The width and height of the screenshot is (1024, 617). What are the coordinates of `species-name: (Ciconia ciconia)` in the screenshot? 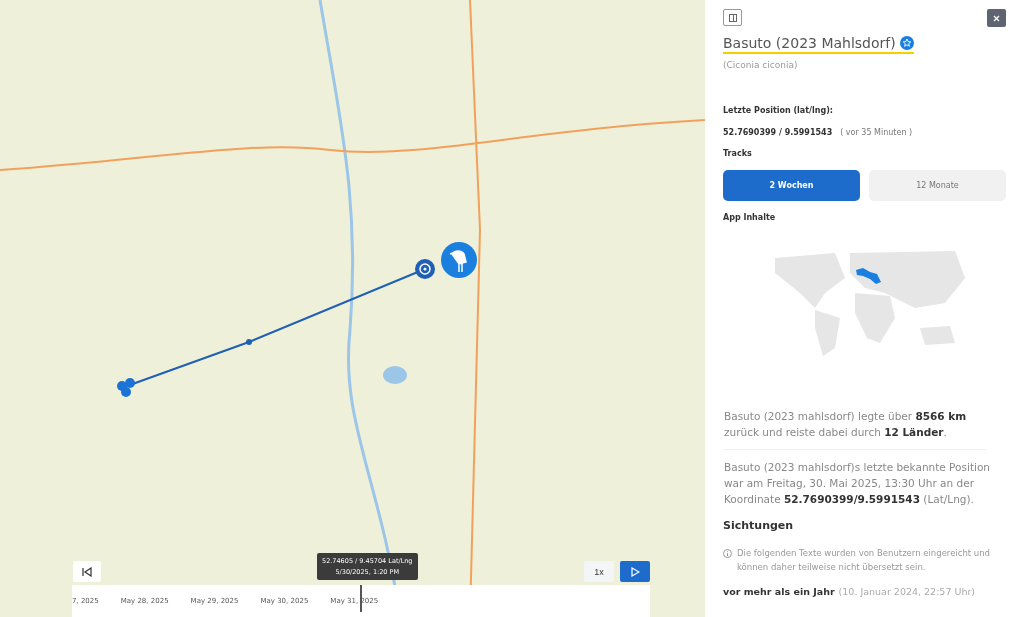 It's located at (761, 65).